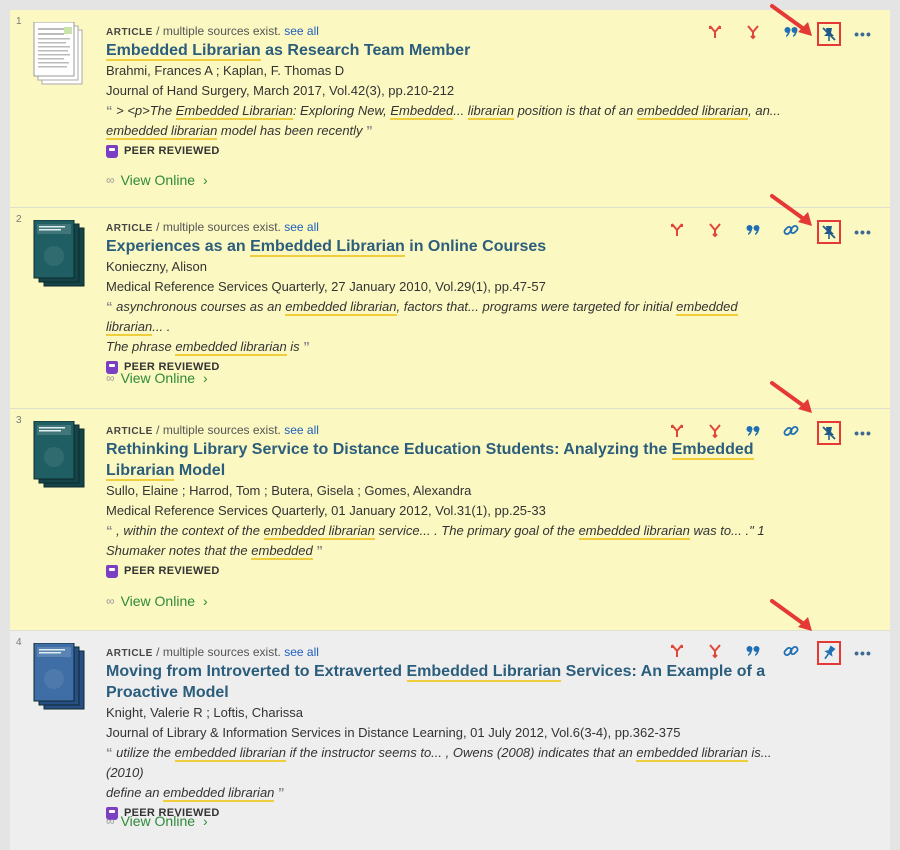  I want to click on snippet-text: is, so click(293, 346).